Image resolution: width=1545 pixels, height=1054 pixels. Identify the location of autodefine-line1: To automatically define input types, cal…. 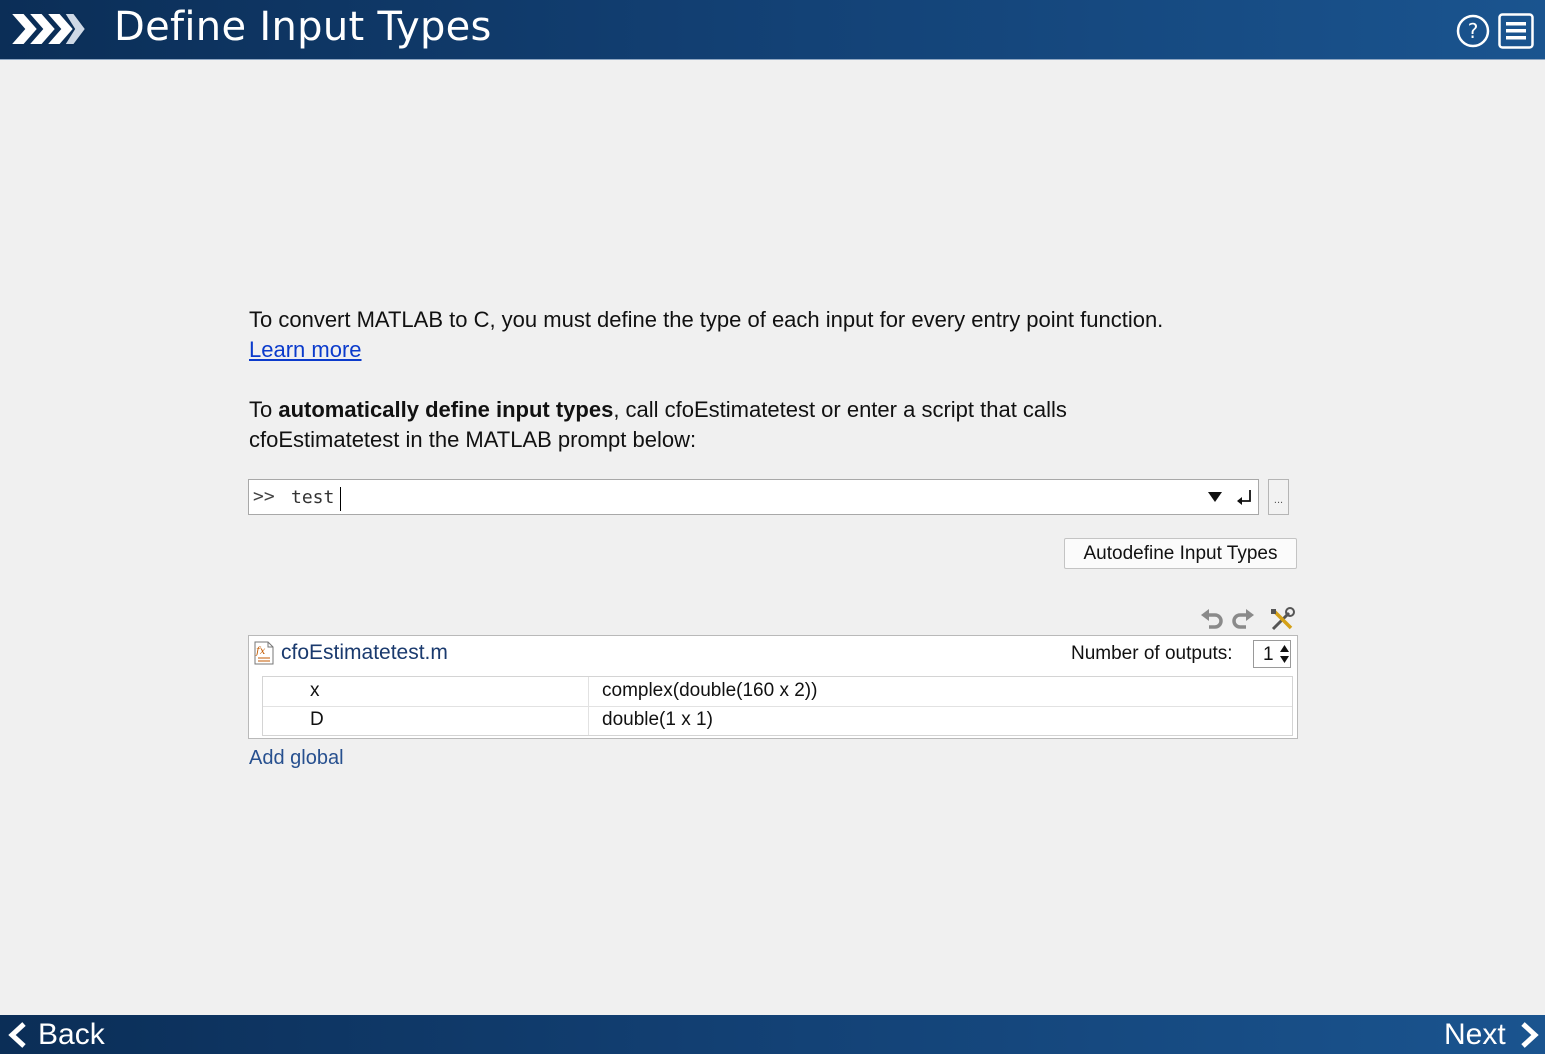
(658, 410).